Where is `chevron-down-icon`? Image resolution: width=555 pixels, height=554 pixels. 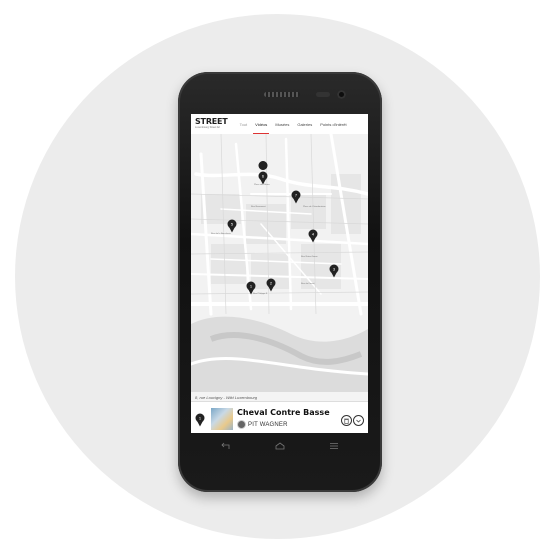
chevron-down-icon is located at coordinates (358, 420).